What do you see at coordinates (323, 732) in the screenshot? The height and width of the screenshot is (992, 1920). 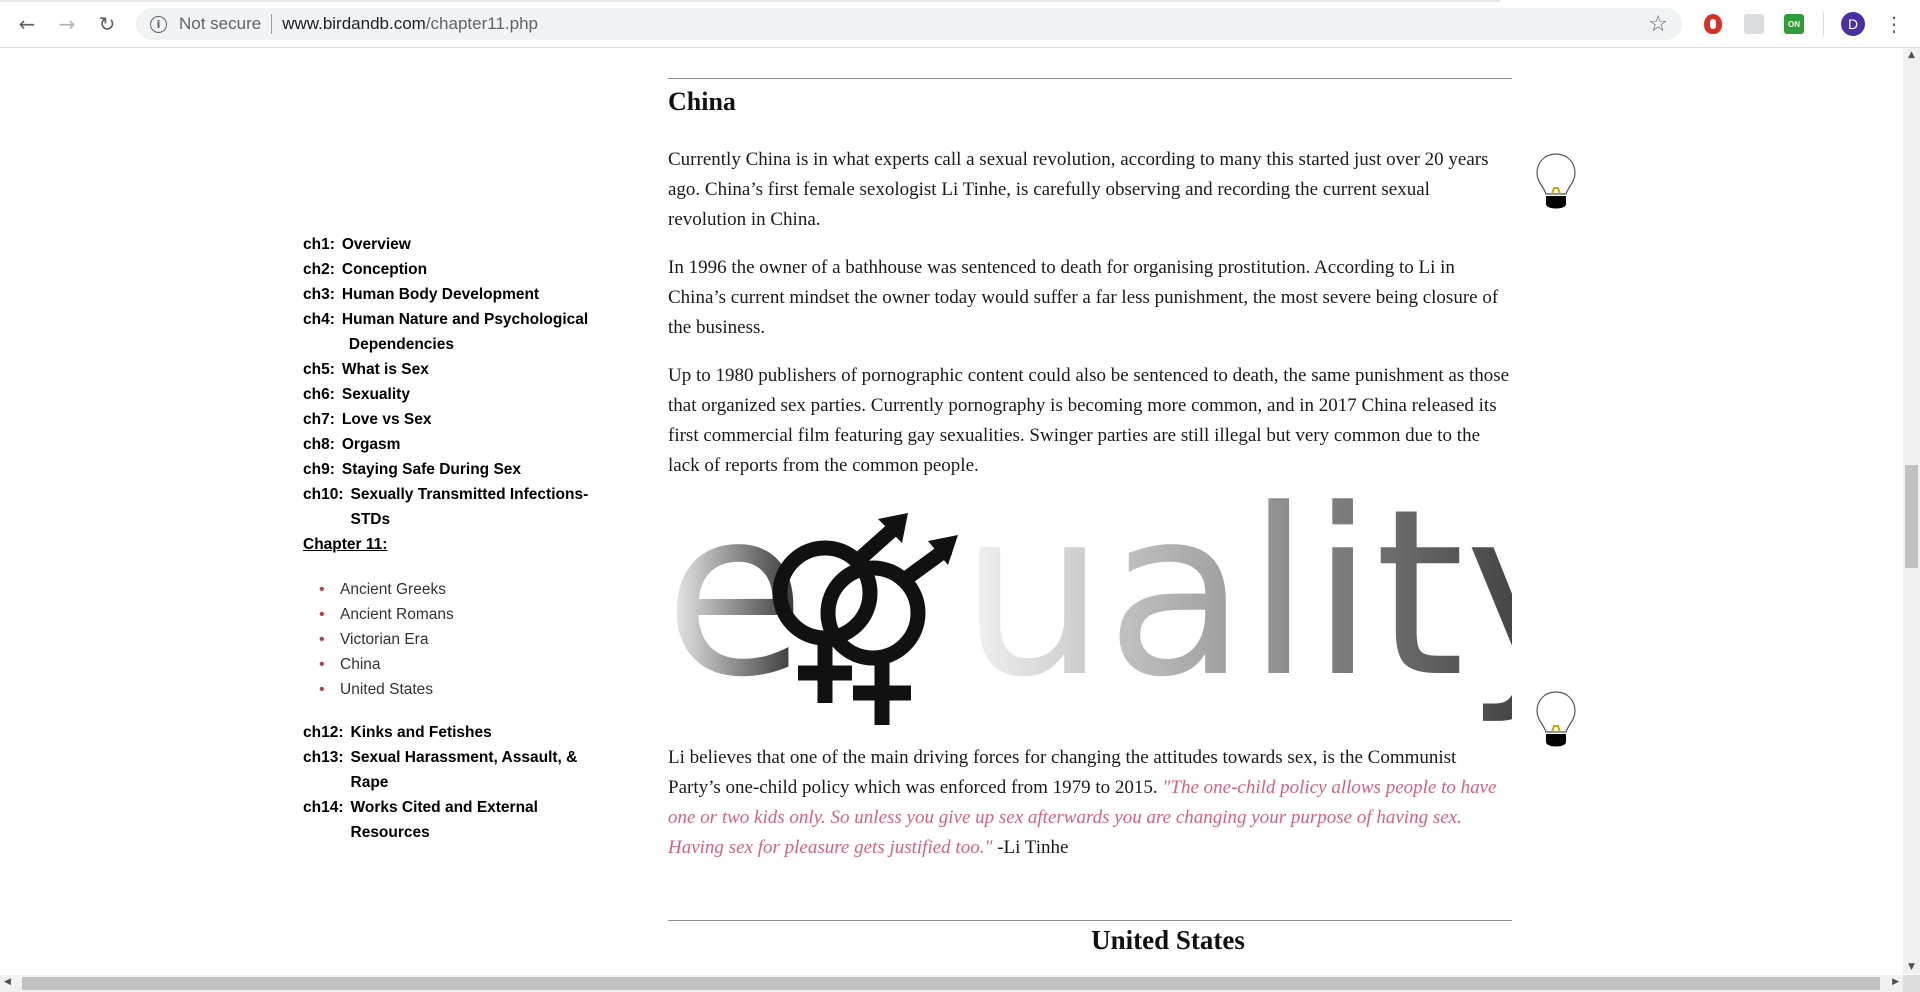 I see `chapter-number: ch12:` at bounding box center [323, 732].